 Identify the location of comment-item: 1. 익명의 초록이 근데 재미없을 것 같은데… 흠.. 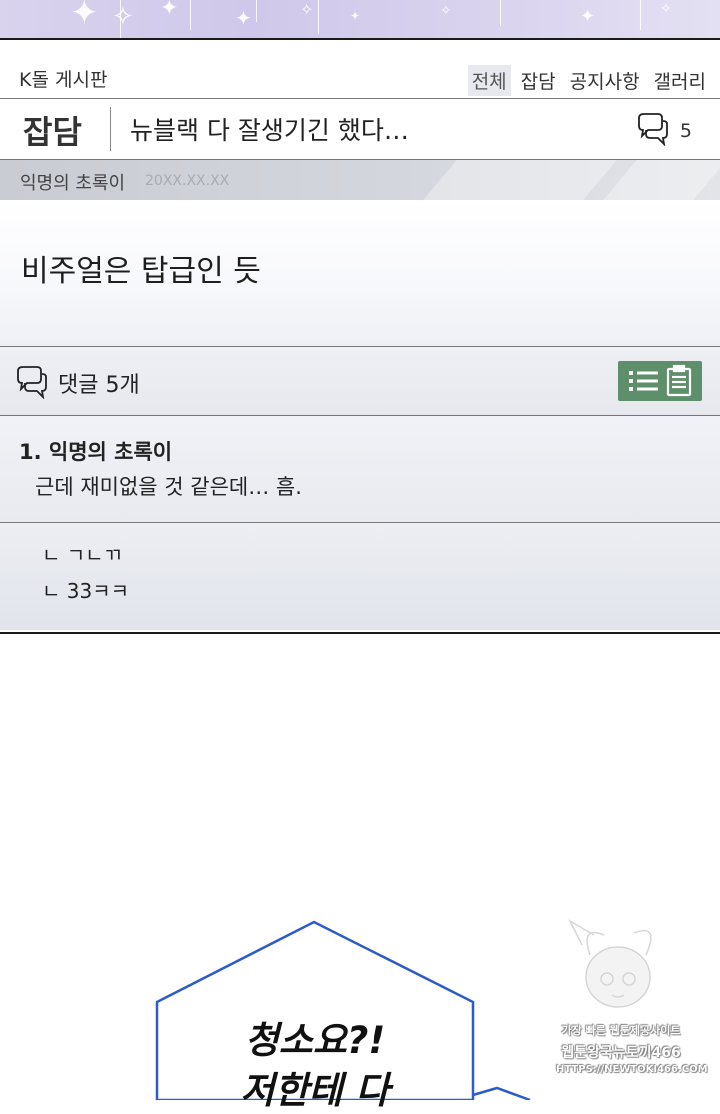
(360, 469).